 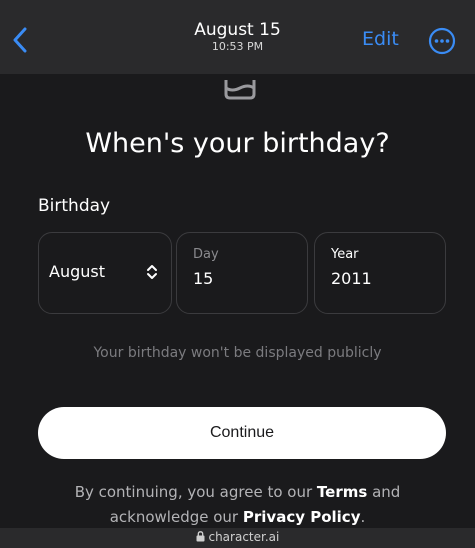 What do you see at coordinates (74, 206) in the screenshot?
I see `birthday-label: Birthday` at bounding box center [74, 206].